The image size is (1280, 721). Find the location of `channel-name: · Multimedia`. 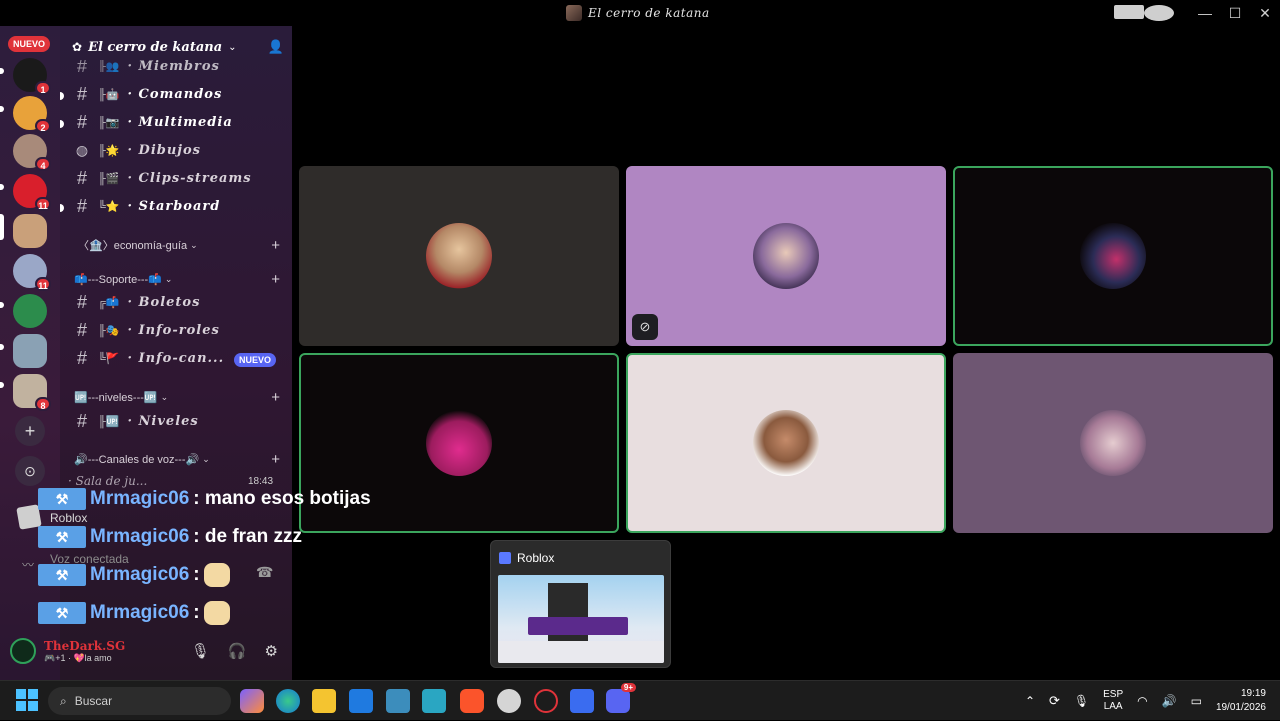

channel-name: · Multimedia is located at coordinates (180, 122).